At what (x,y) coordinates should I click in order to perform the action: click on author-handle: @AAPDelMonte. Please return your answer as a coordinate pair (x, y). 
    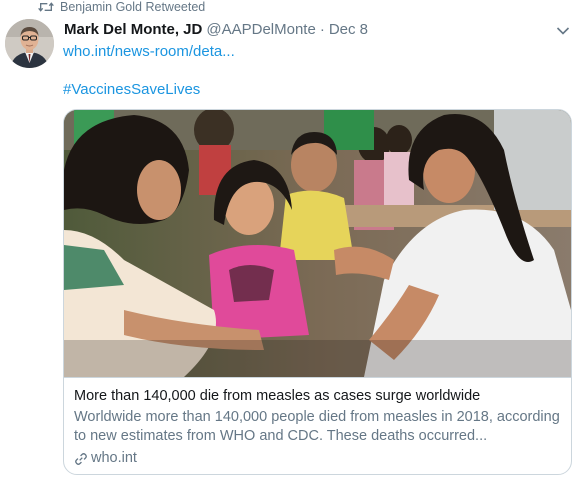
    Looking at the image, I should click on (260, 29).